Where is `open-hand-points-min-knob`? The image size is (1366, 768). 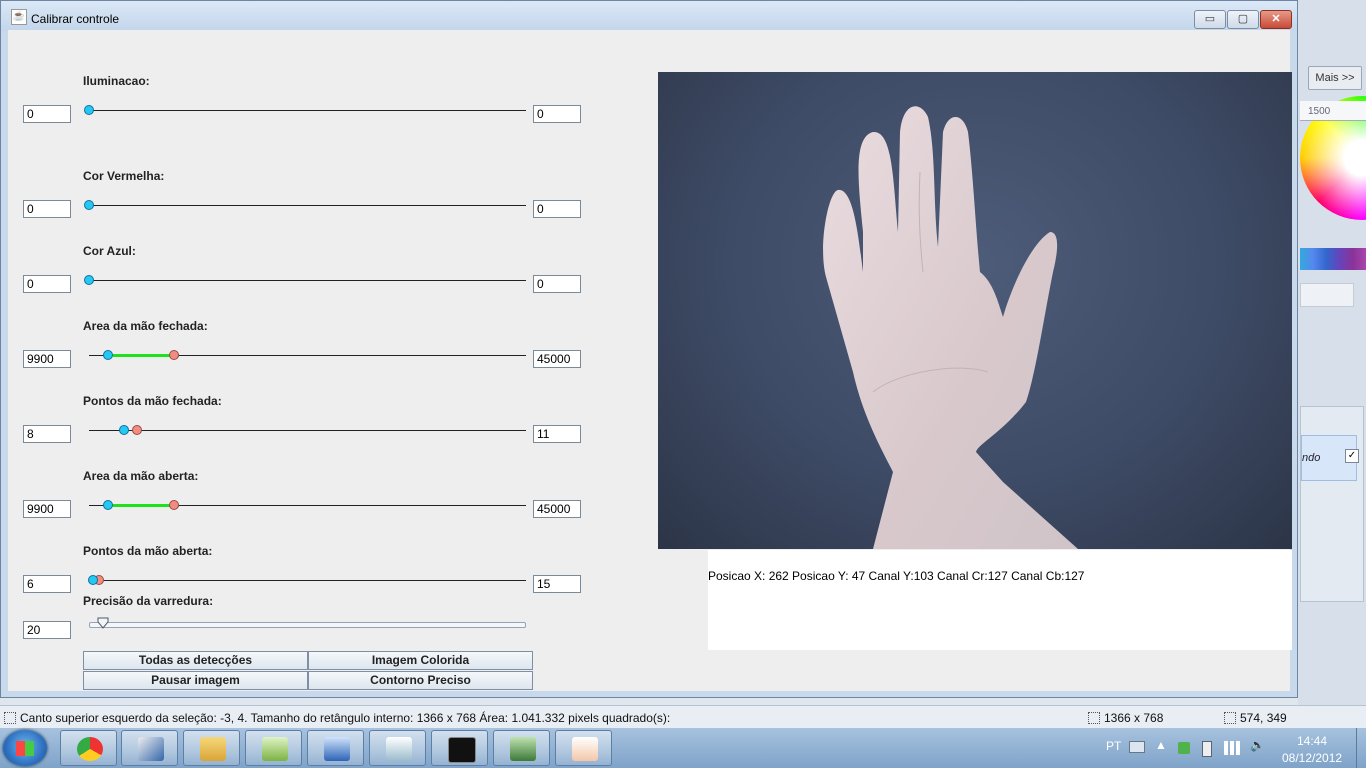
open-hand-points-min-knob is located at coordinates (93, 580).